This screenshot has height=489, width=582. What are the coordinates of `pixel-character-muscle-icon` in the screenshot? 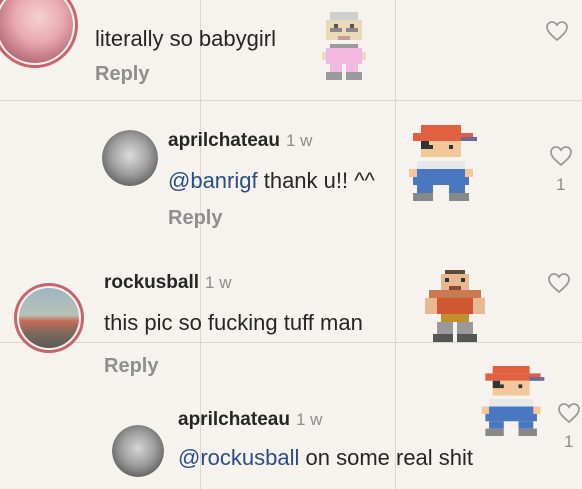 It's located at (455, 306).